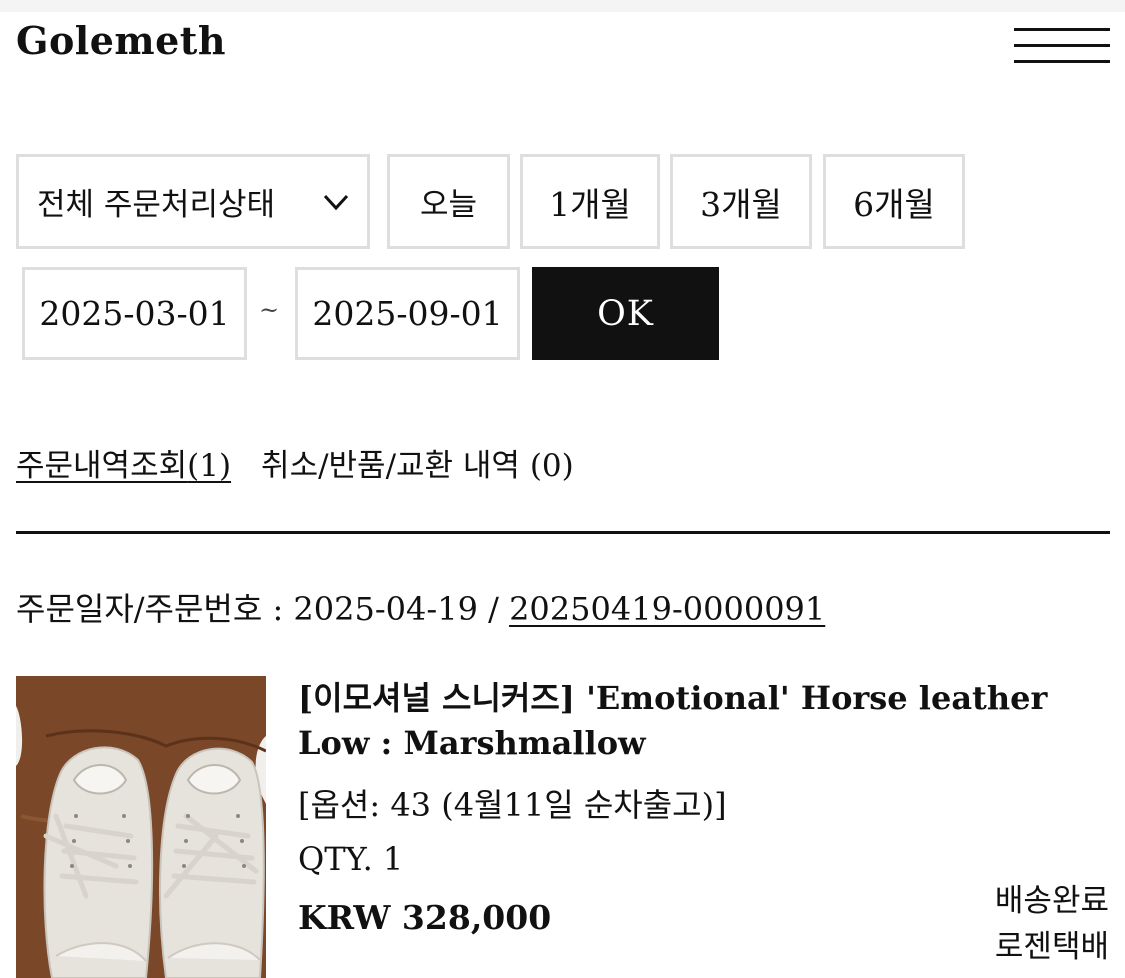 Image resolution: width=1125 pixels, height=978 pixels. I want to click on tab-cancel-return-exchange-count: (0), so click(551, 466).